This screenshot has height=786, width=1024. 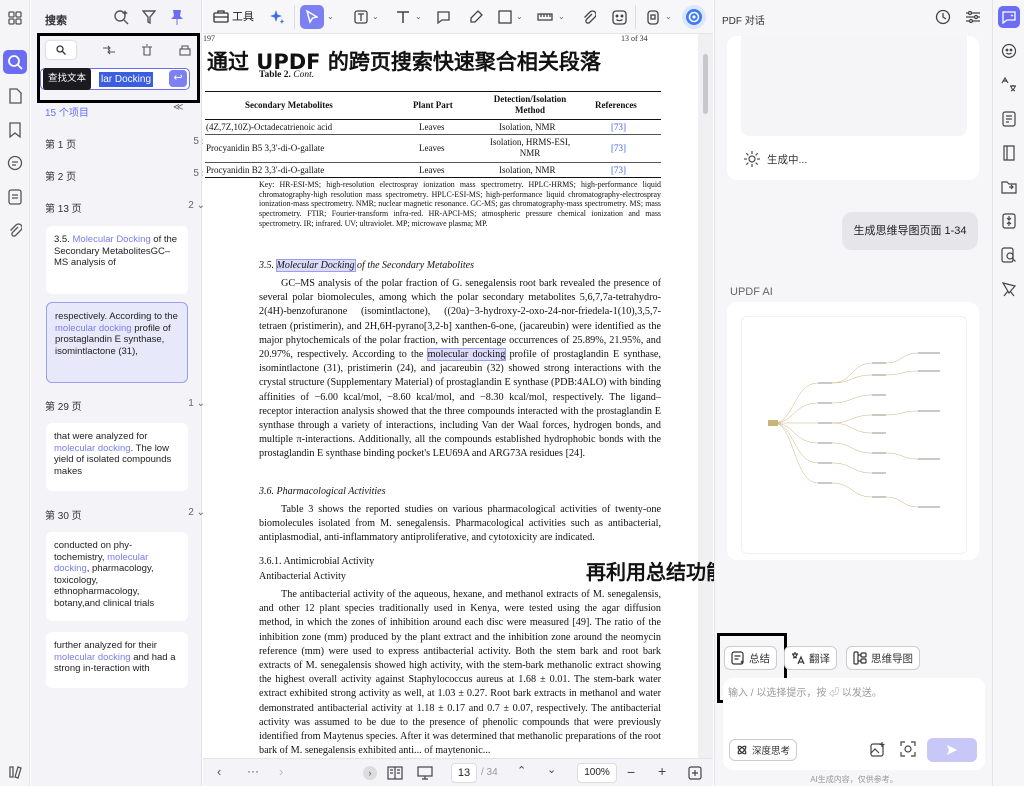 What do you see at coordinates (1009, 221) in the screenshot?
I see `compress-icon` at bounding box center [1009, 221].